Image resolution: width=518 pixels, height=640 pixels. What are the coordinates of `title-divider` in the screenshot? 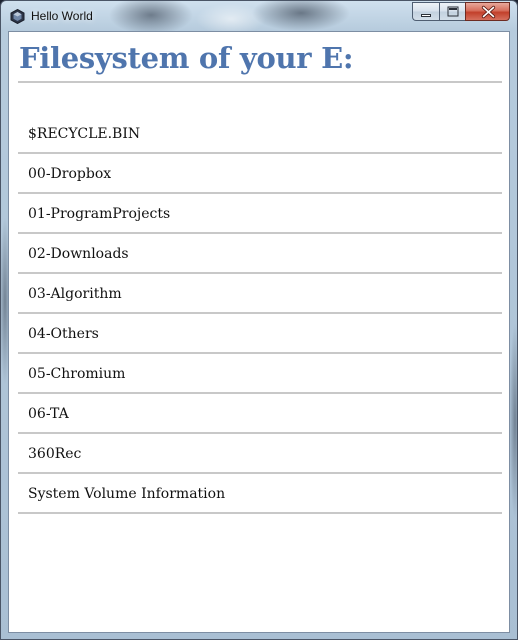 It's located at (260, 82).